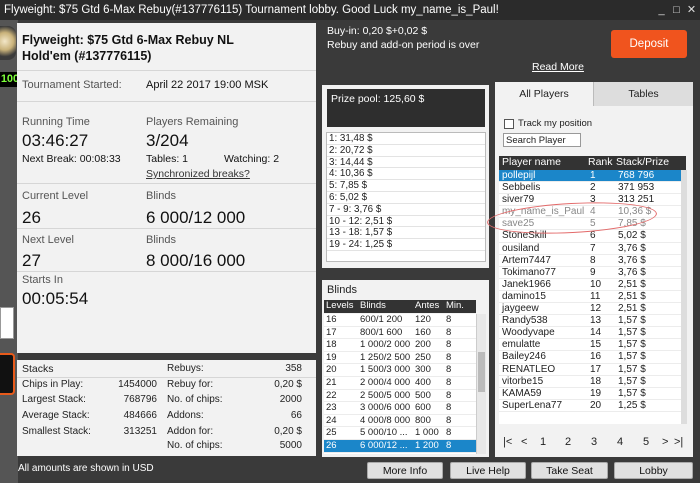  Describe the element at coordinates (406, 151) in the screenshot. I see `list-item: 2: 20,72 $` at that location.